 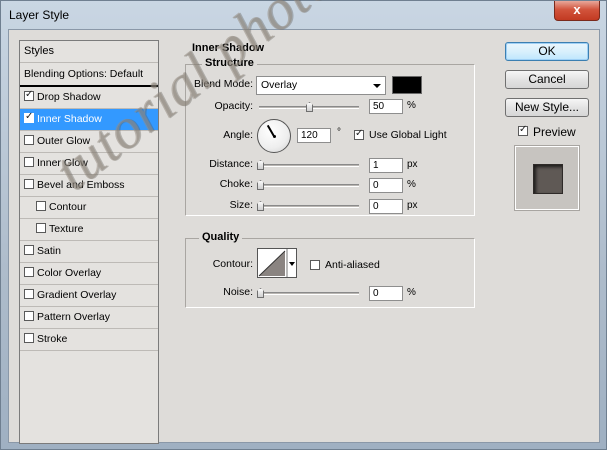 I want to click on distance-field: 1, so click(x=386, y=165).